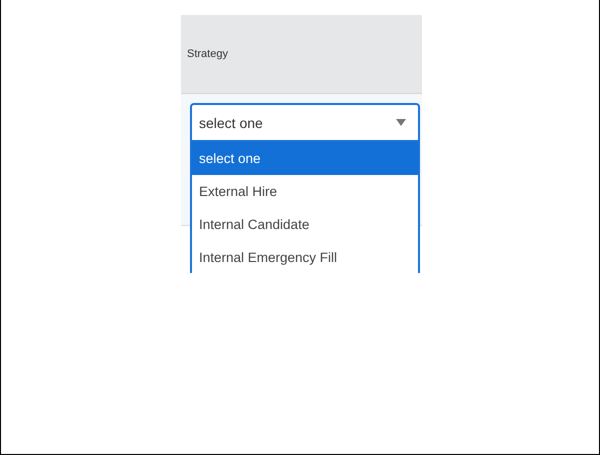 This screenshot has height=455, width=600. I want to click on column-header: Strategy, so click(207, 54).